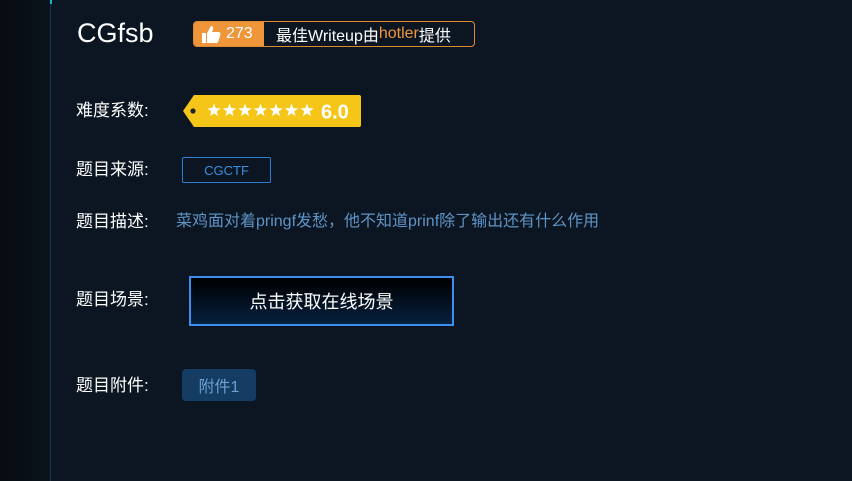  I want to click on description-text: 菜鸡面对着pringf发愁，他不知道prinf除了输出还有什么作用, so click(388, 221).